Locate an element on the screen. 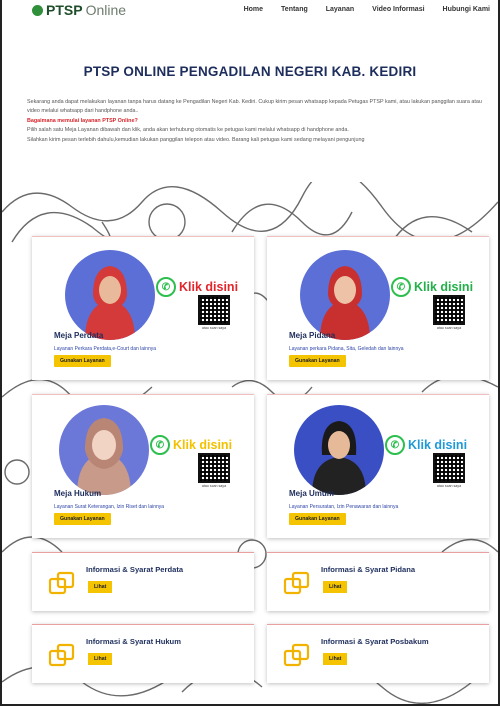 The height and width of the screenshot is (706, 500). staff-photo-hukum is located at coordinates (104, 450).